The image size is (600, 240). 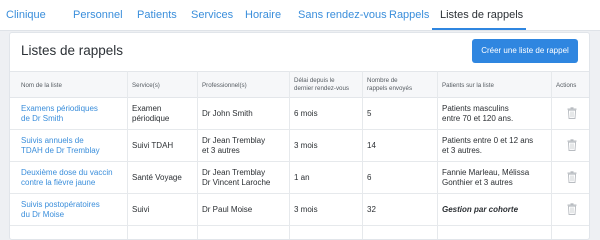 I want to click on tab-sans-rendez-vous: Sans rendez-vous, so click(x=342, y=15).